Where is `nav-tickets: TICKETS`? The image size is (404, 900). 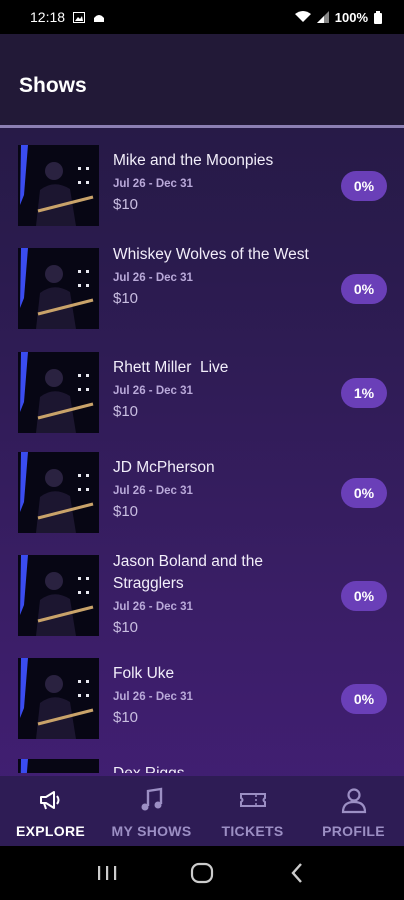 nav-tickets: TICKETS is located at coordinates (252, 811).